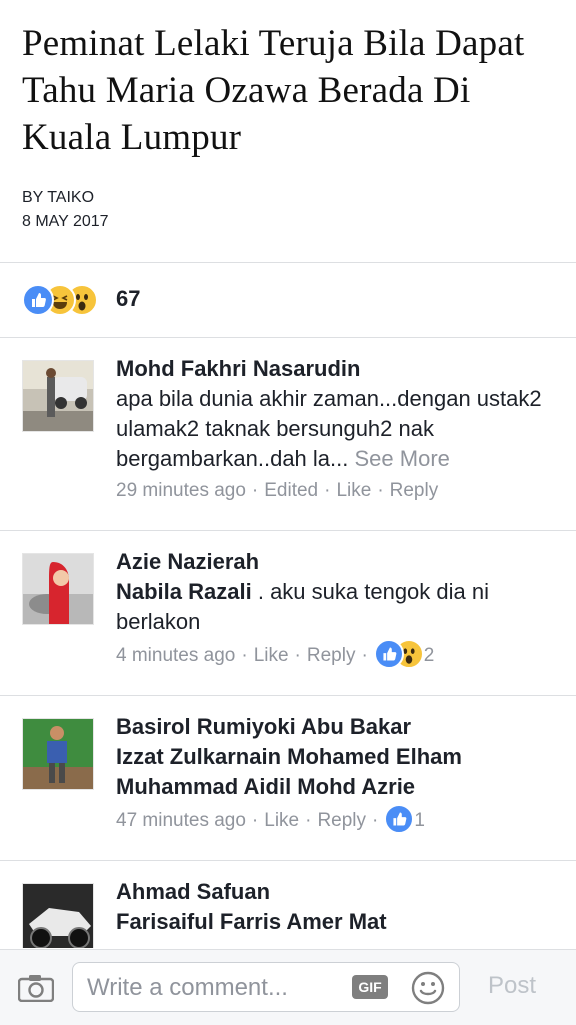 The width and height of the screenshot is (576, 1025). What do you see at coordinates (176, 655) in the screenshot?
I see `comment-timestamp: 4 minutes ago` at bounding box center [176, 655].